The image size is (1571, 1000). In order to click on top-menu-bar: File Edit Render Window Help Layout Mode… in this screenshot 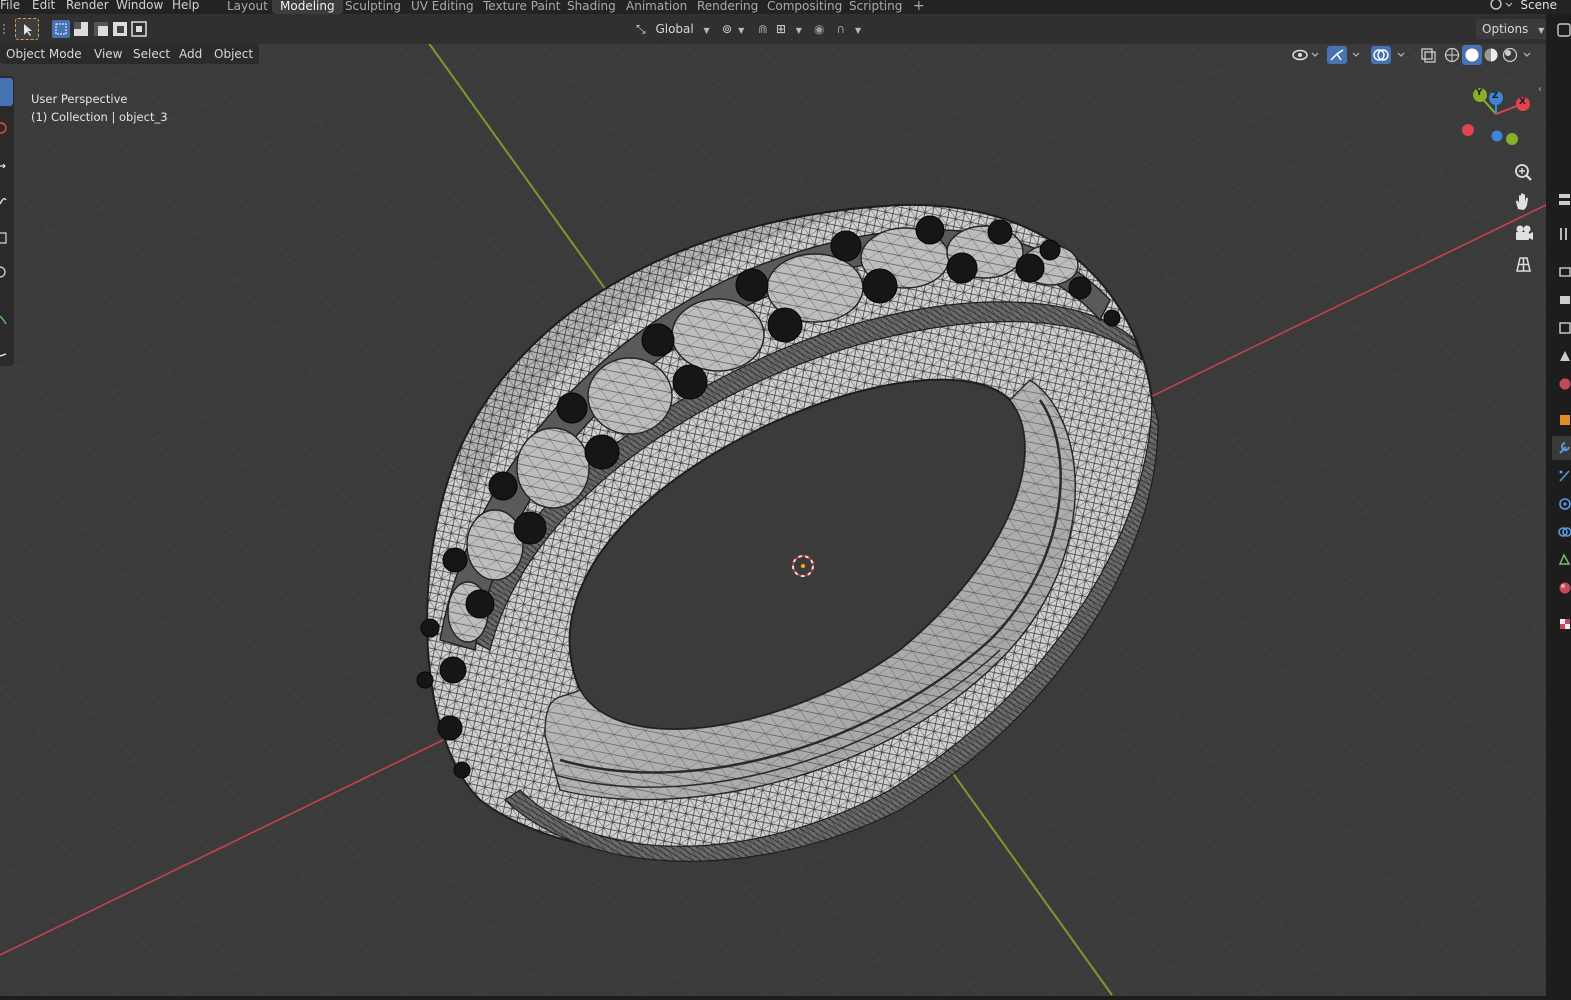, I will do `click(785, 7)`.